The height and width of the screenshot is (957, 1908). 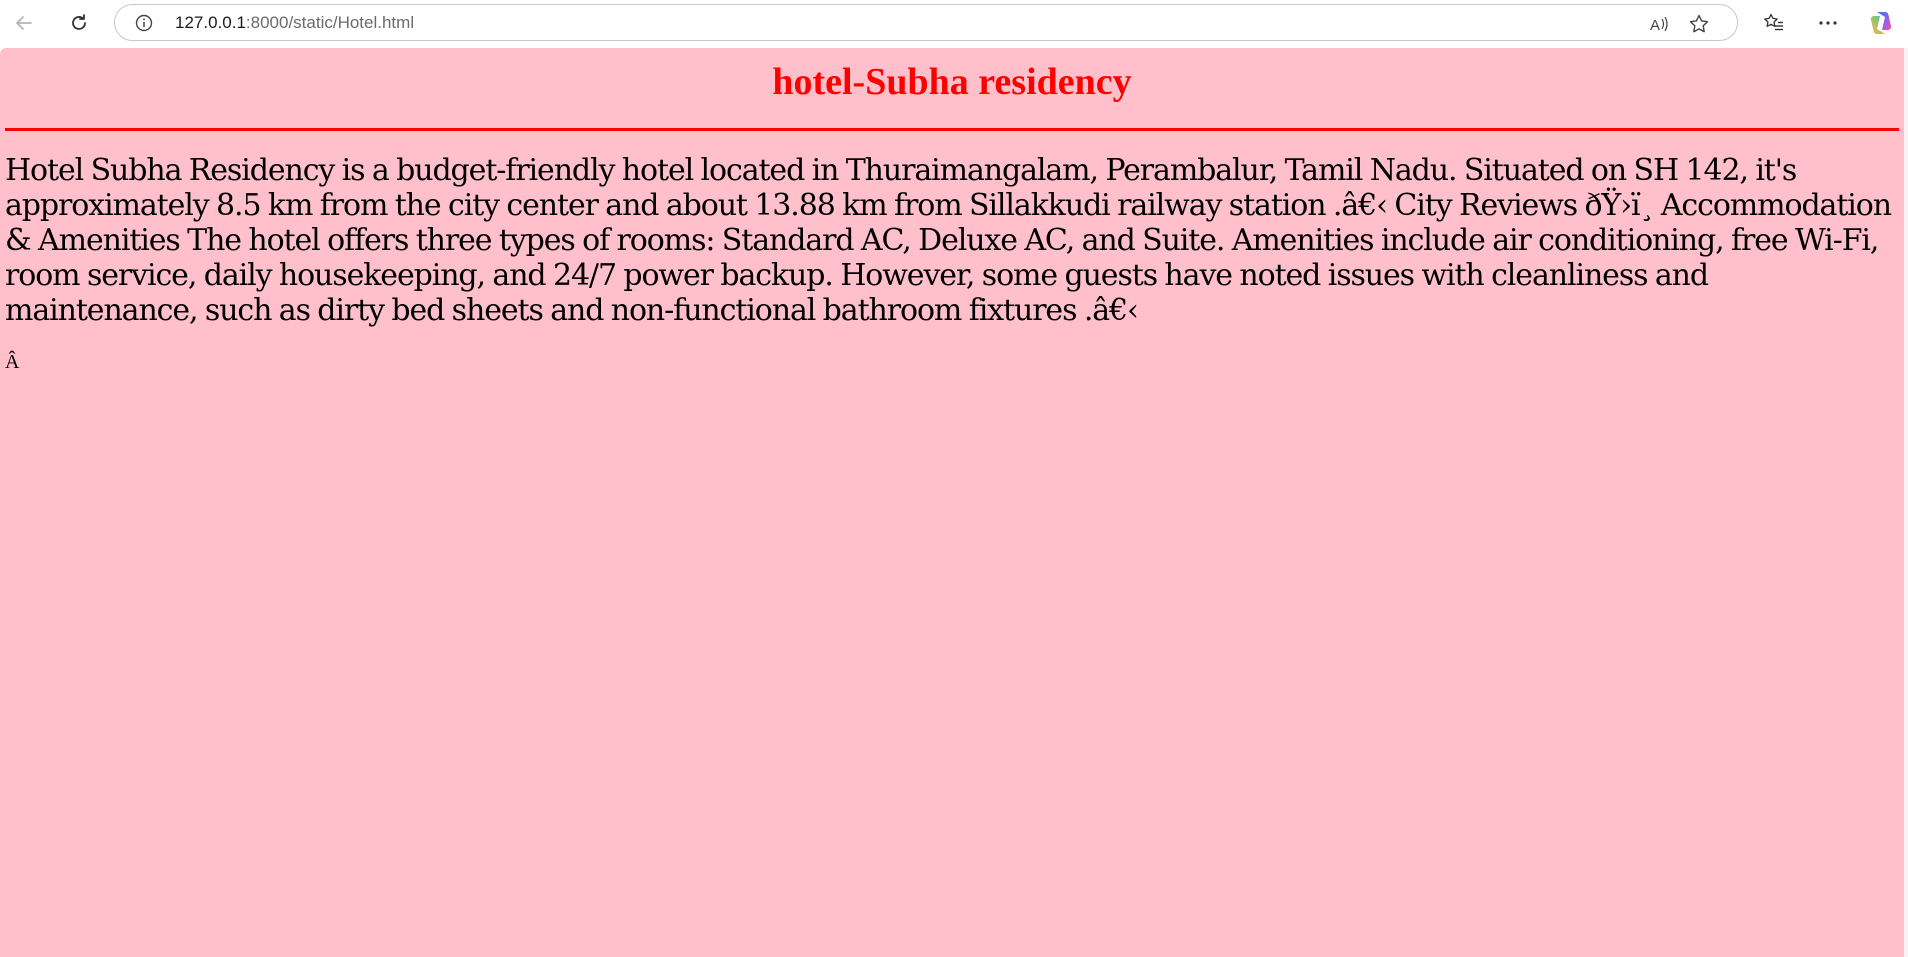 What do you see at coordinates (1699, 24) in the screenshot?
I see `favorite-star-icon` at bounding box center [1699, 24].